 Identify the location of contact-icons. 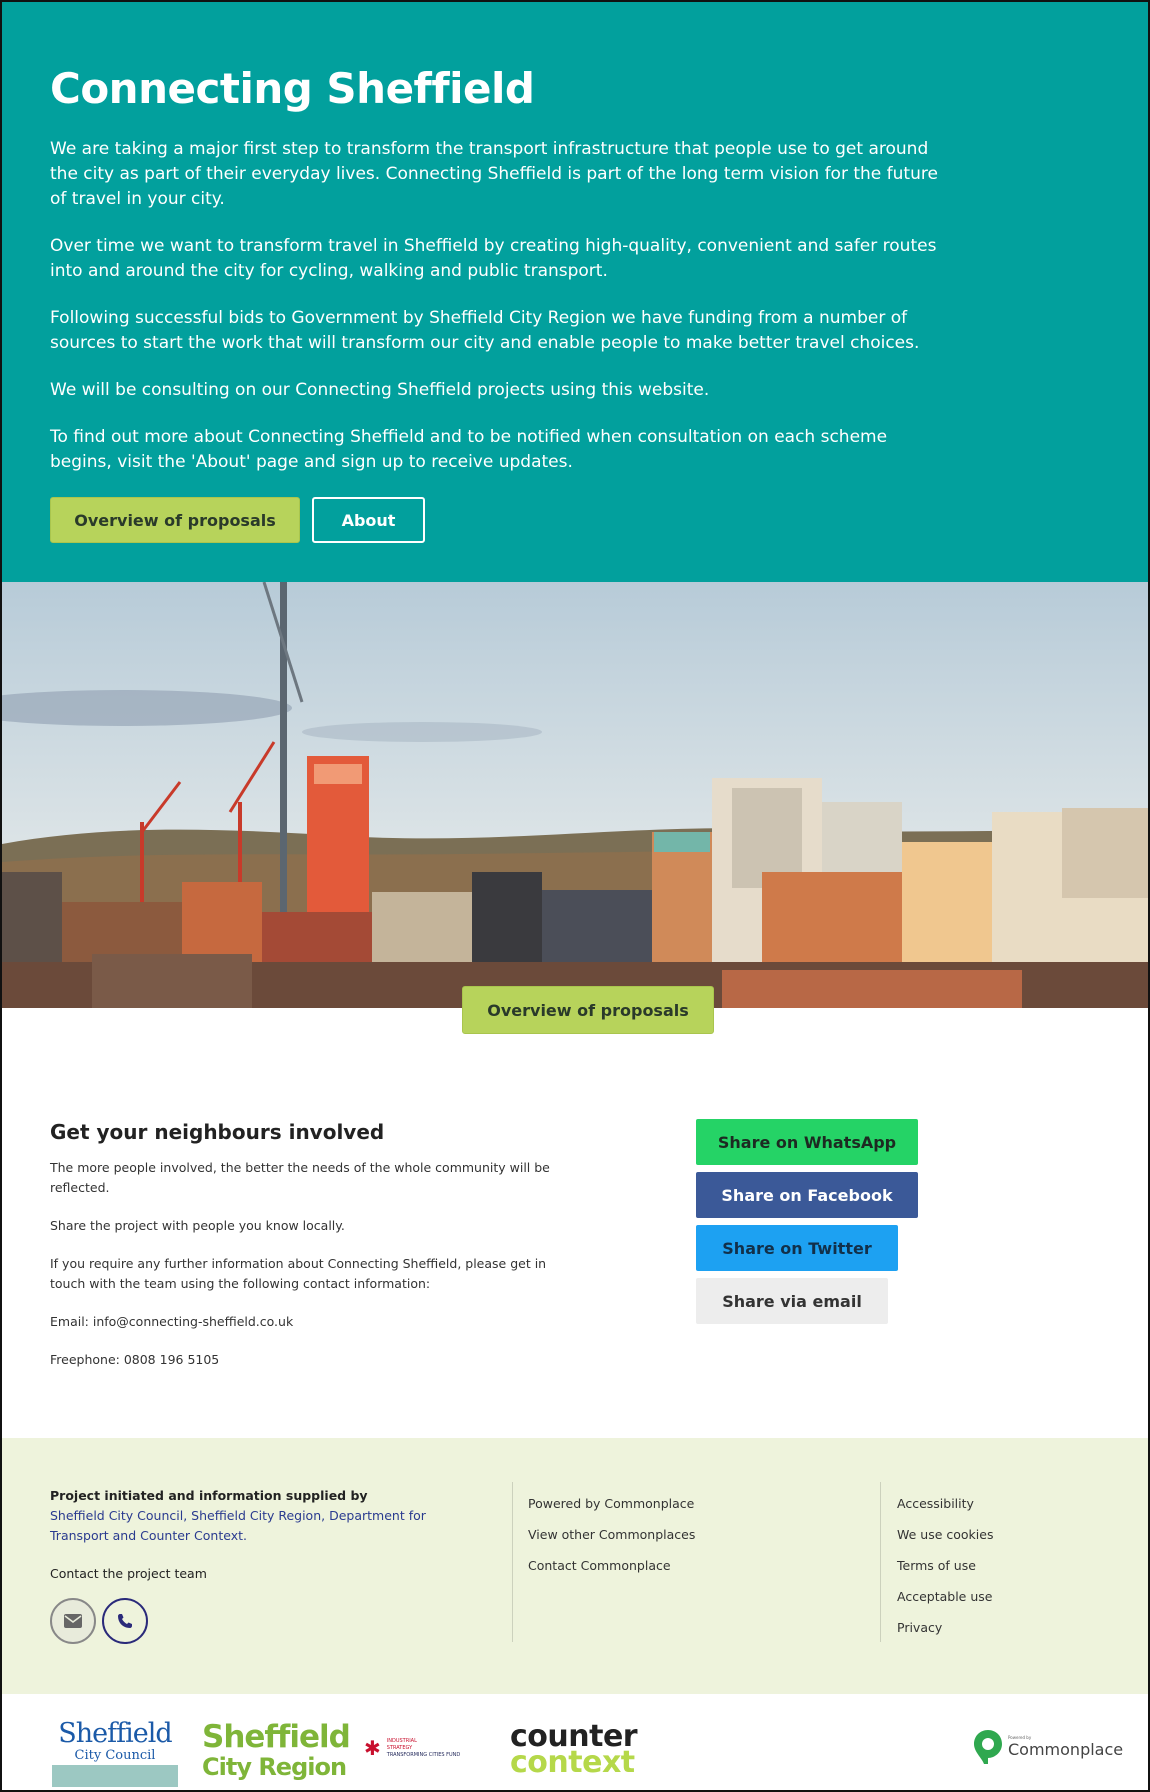
(250, 1621).